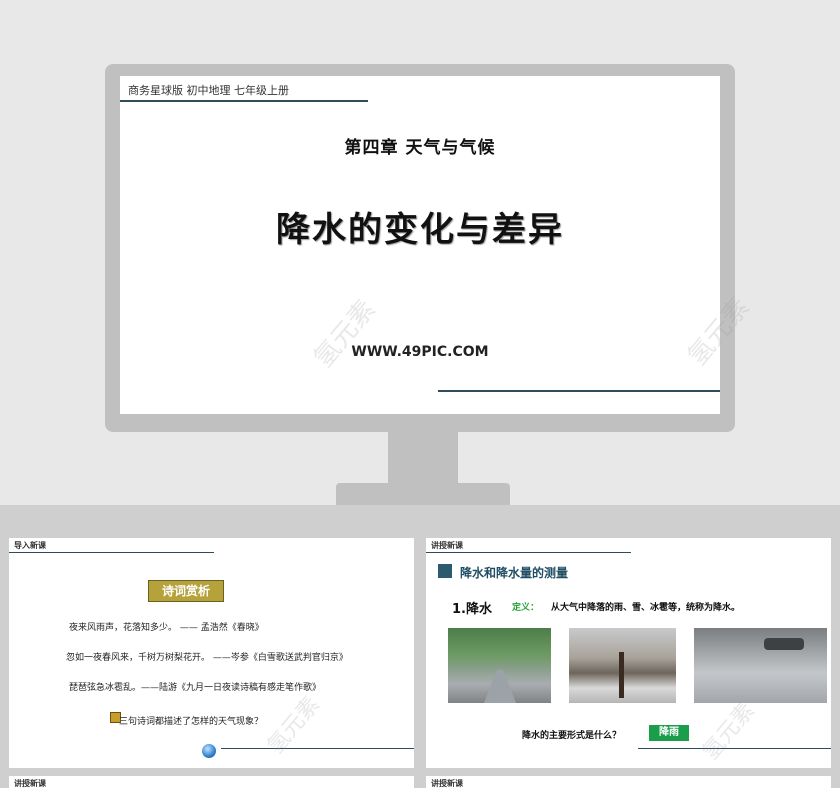 The height and width of the screenshot is (788, 840). Describe the element at coordinates (445, 571) in the screenshot. I see `section-marker-icon` at that location.